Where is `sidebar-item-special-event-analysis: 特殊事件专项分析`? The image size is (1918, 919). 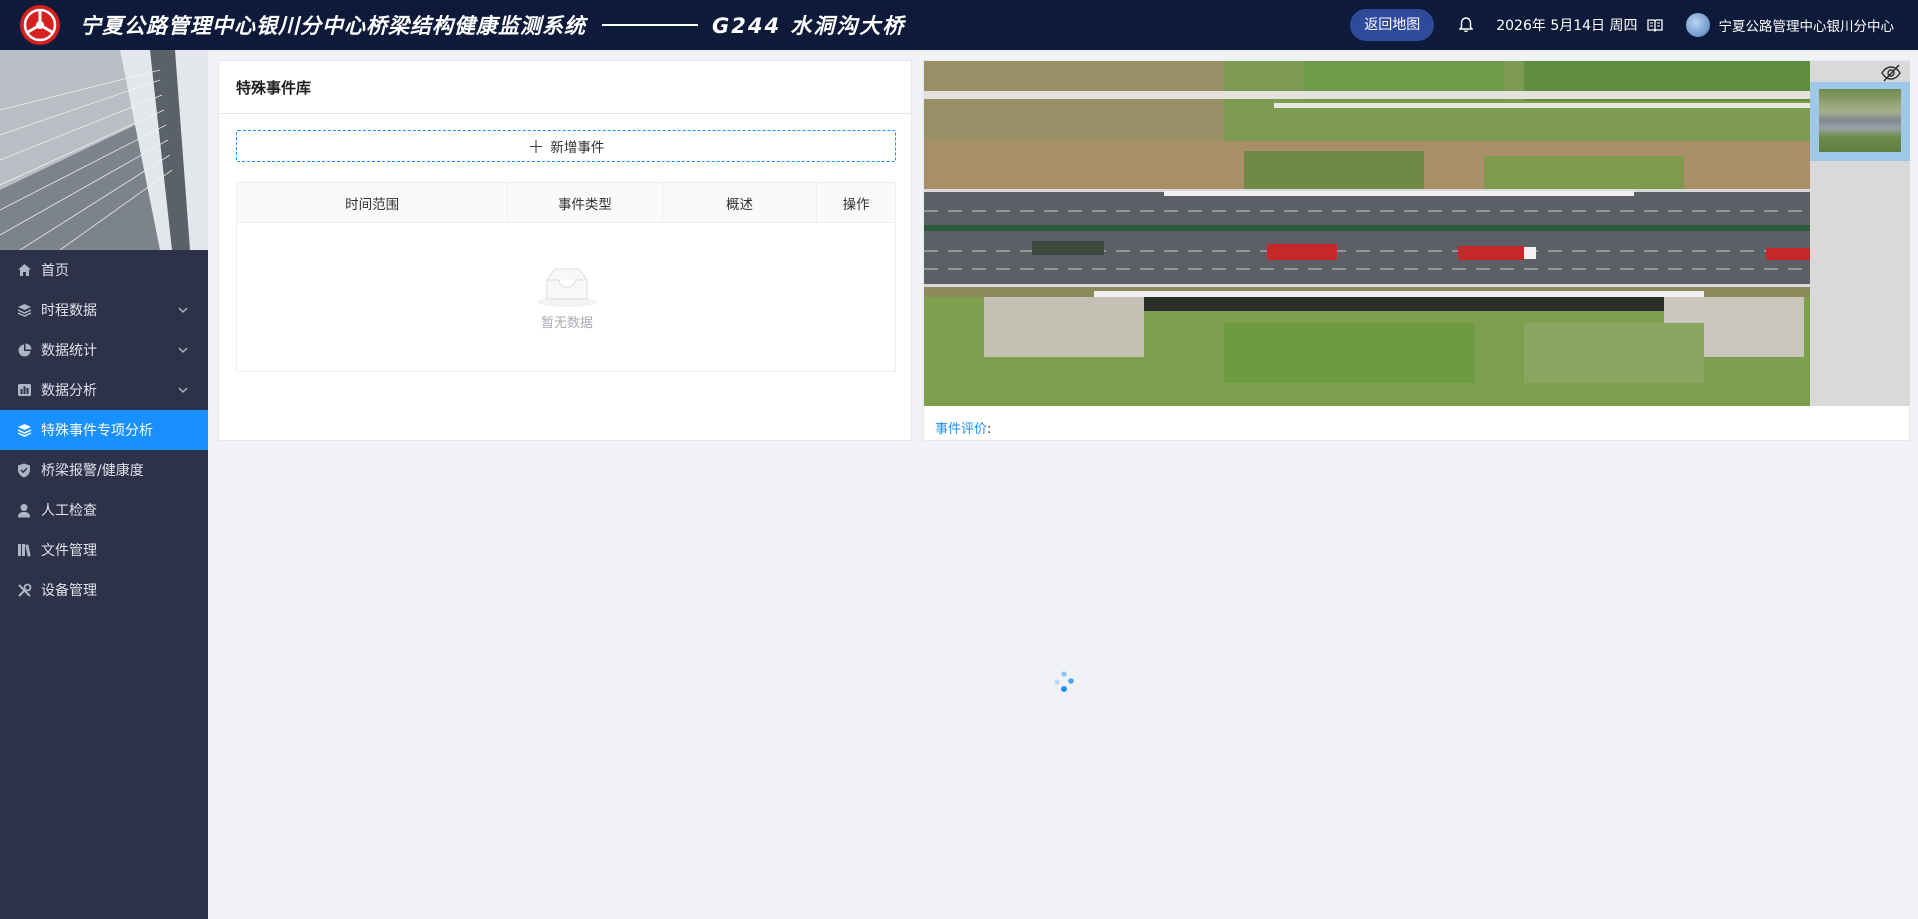 sidebar-item-special-event-analysis: 特殊事件专项分析 is located at coordinates (104, 430).